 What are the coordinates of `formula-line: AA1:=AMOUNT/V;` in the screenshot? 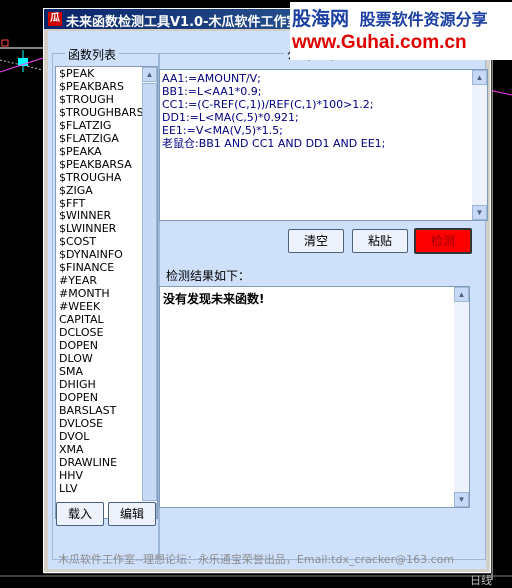 It's located at (211, 78).